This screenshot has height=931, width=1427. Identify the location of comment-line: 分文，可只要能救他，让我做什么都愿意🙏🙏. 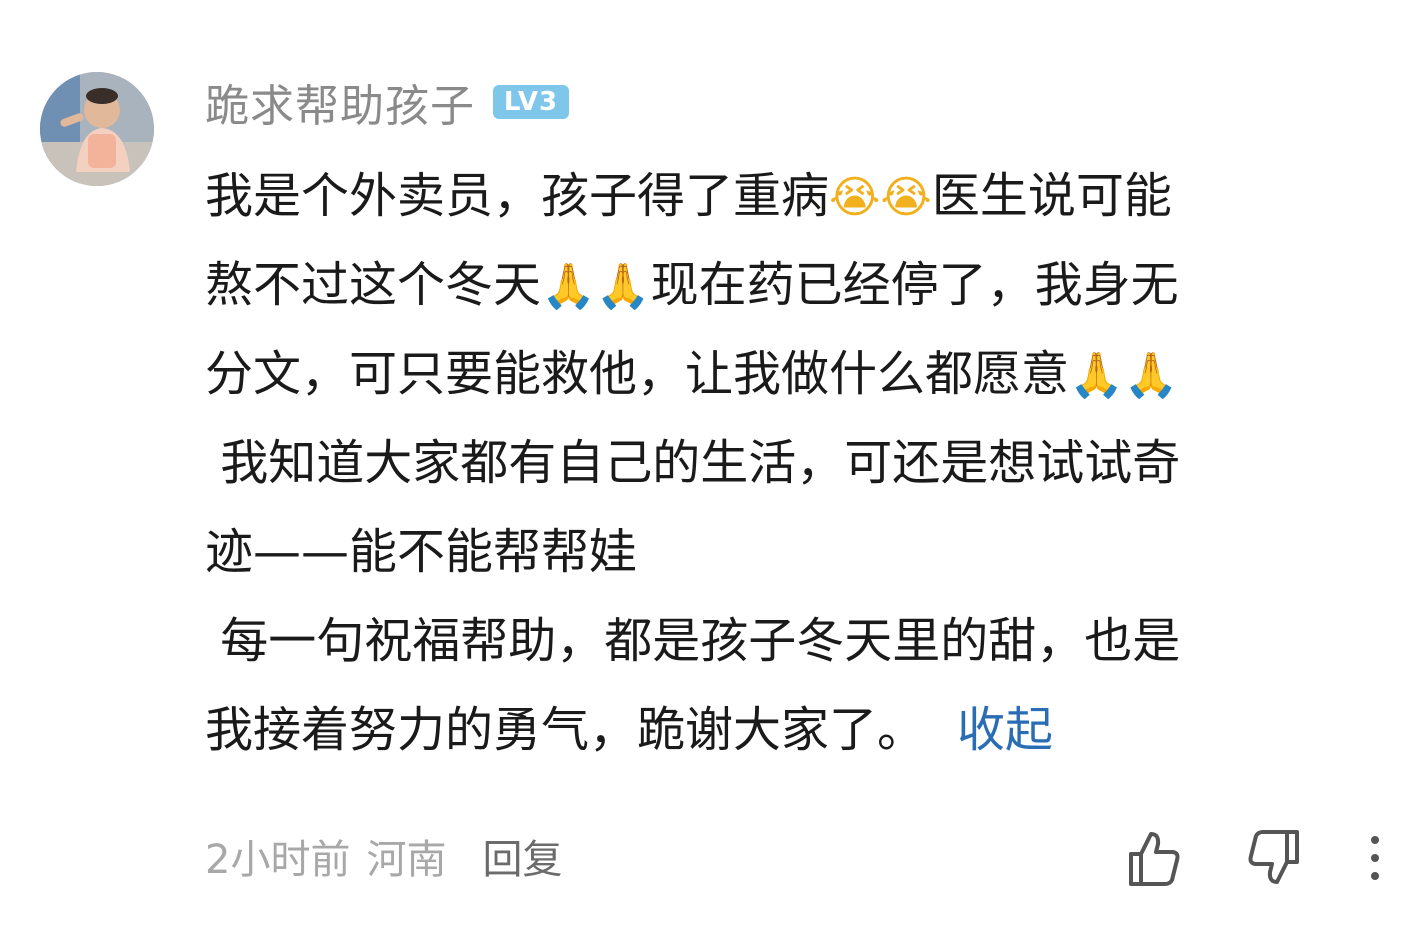
(785, 374).